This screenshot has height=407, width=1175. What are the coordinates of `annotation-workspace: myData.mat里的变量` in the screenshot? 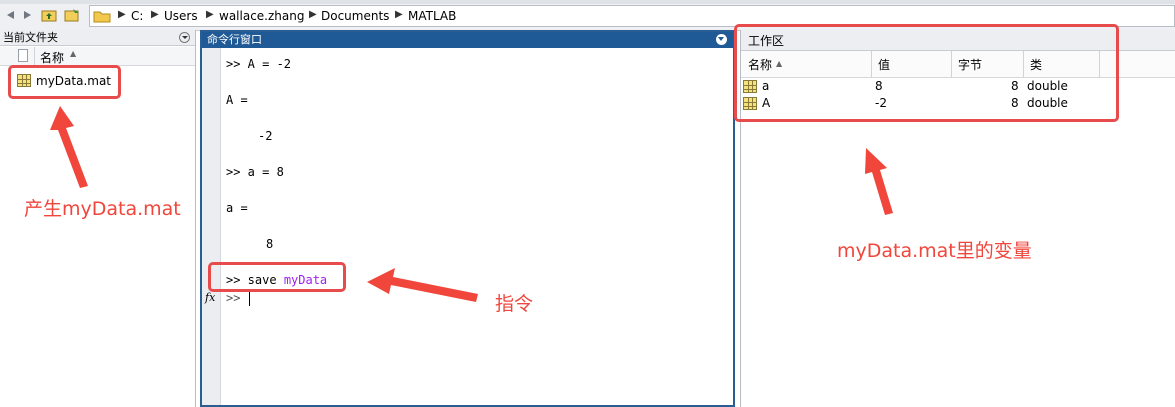 It's located at (934, 251).